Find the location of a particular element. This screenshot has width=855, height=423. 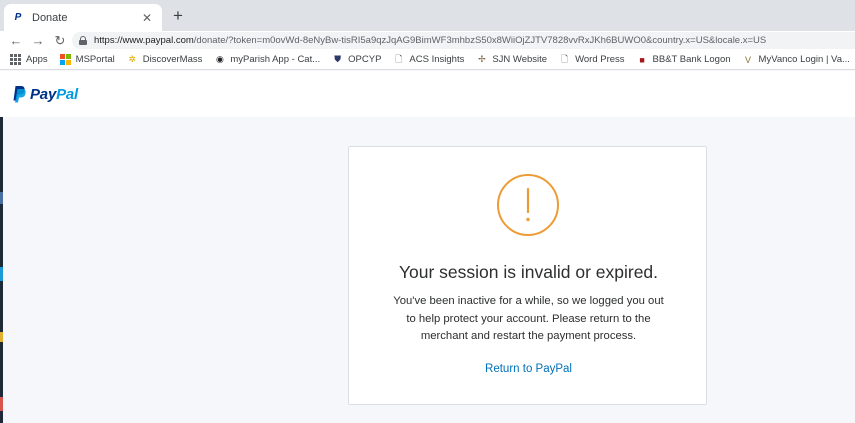

paypal-wordmark: PayPal is located at coordinates (54, 94).